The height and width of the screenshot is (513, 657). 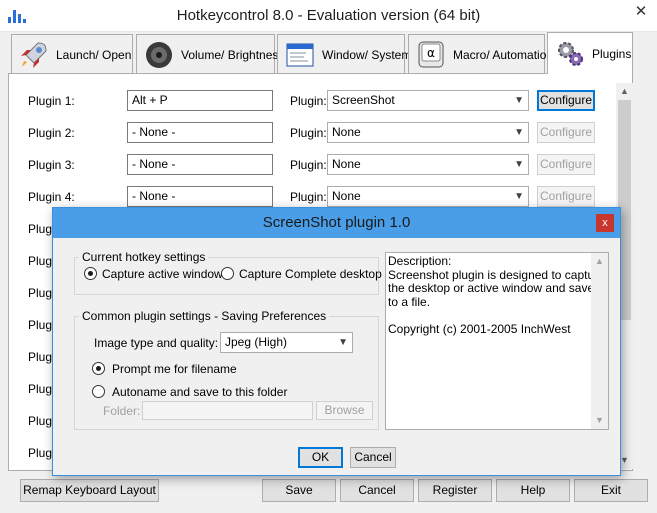 What do you see at coordinates (90, 273) in the screenshot?
I see `capture-window-radio` at bounding box center [90, 273].